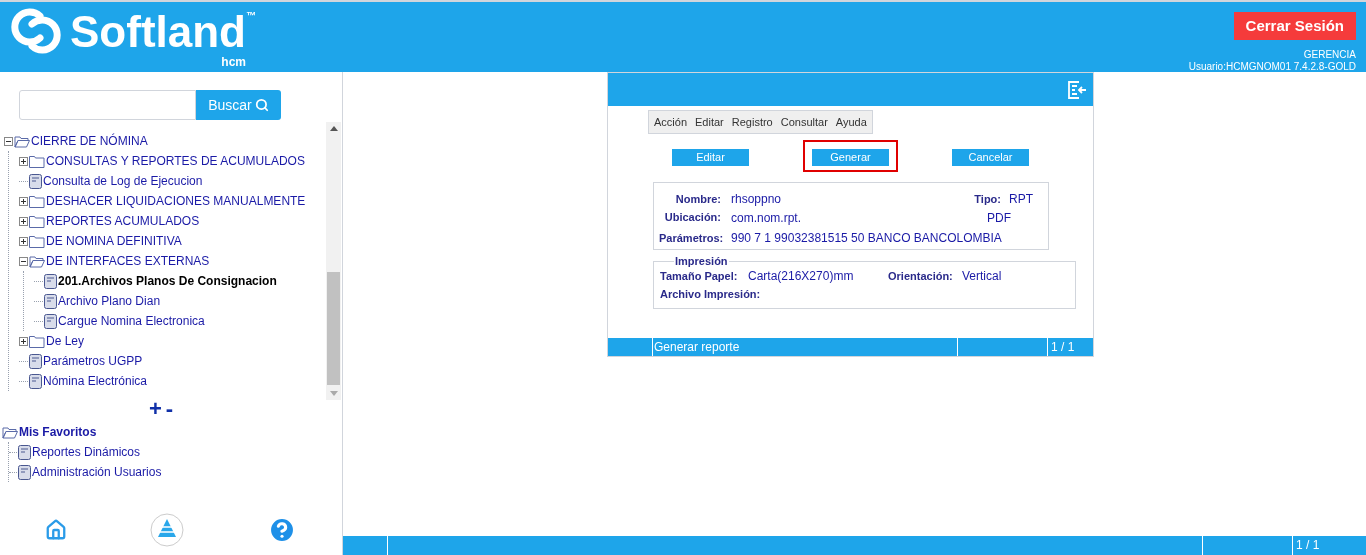  Describe the element at coordinates (767, 218) in the screenshot. I see `field-value: com.nom.rpt.` at that location.